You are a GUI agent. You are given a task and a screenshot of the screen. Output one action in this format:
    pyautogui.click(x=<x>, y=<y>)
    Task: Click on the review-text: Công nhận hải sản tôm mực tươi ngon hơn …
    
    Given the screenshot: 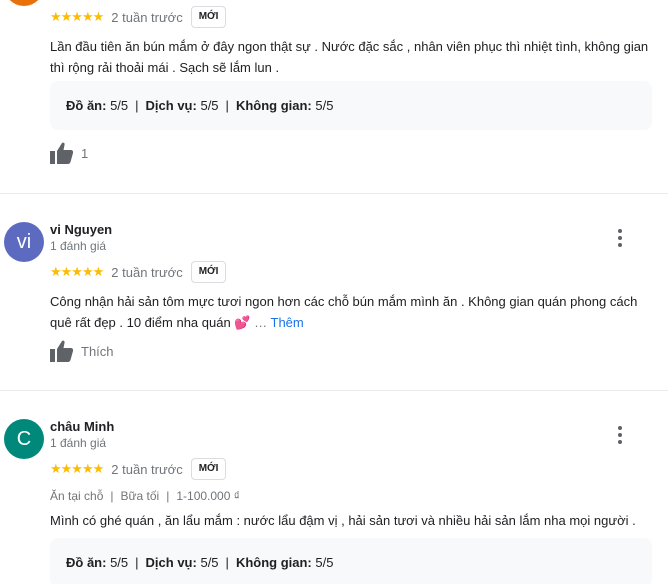 What is the action you would take?
    pyautogui.click(x=350, y=312)
    